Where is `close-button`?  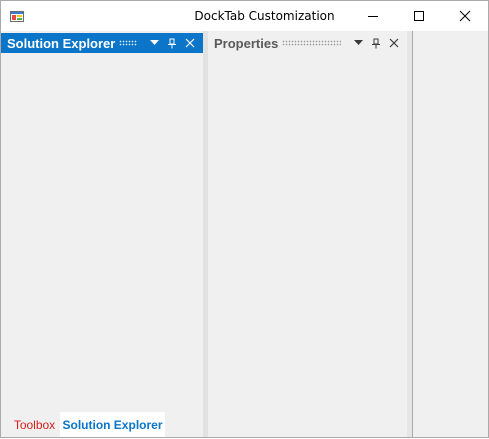 close-button is located at coordinates (465, 16).